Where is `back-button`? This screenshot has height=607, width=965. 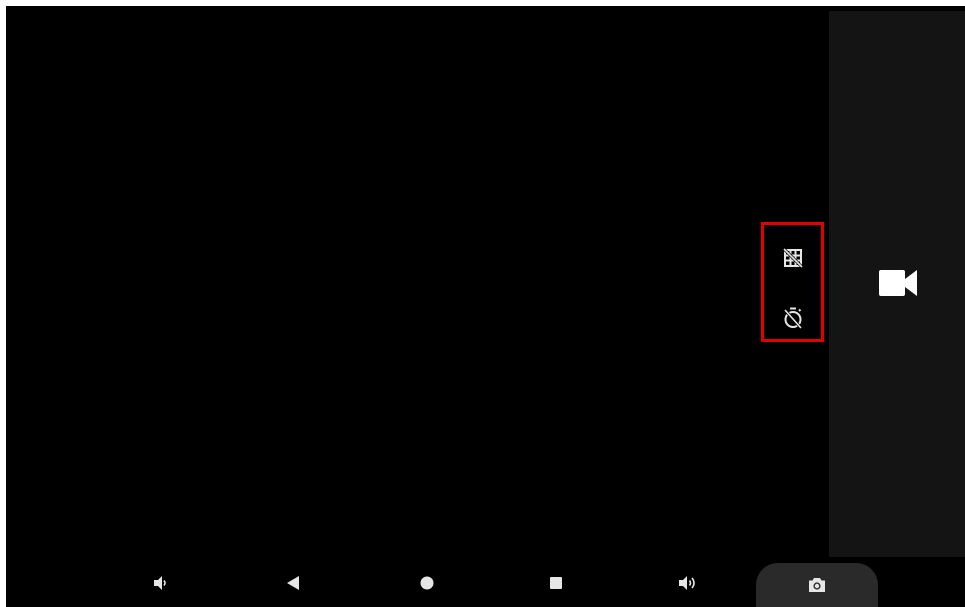 back-button is located at coordinates (293, 583).